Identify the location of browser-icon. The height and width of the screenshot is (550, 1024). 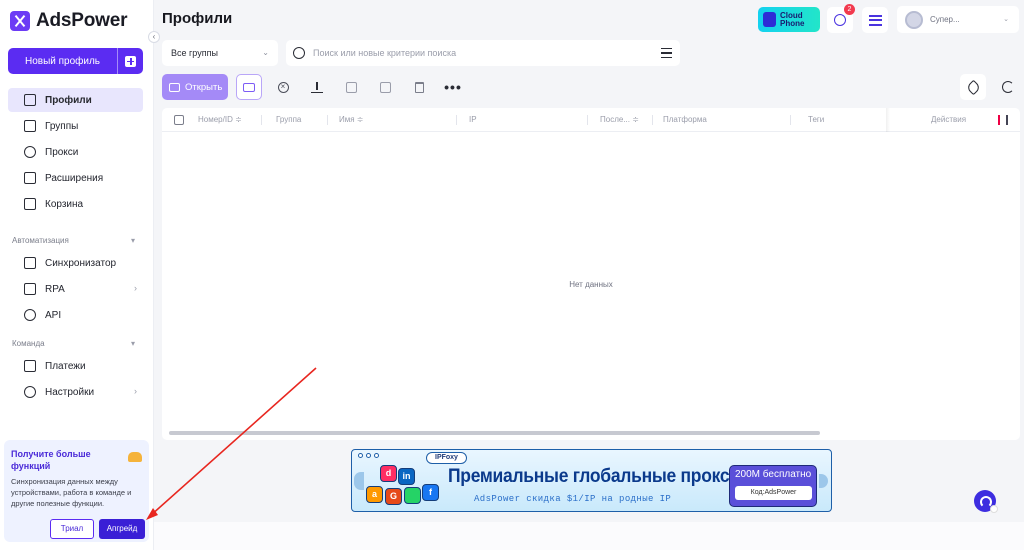
(174, 87).